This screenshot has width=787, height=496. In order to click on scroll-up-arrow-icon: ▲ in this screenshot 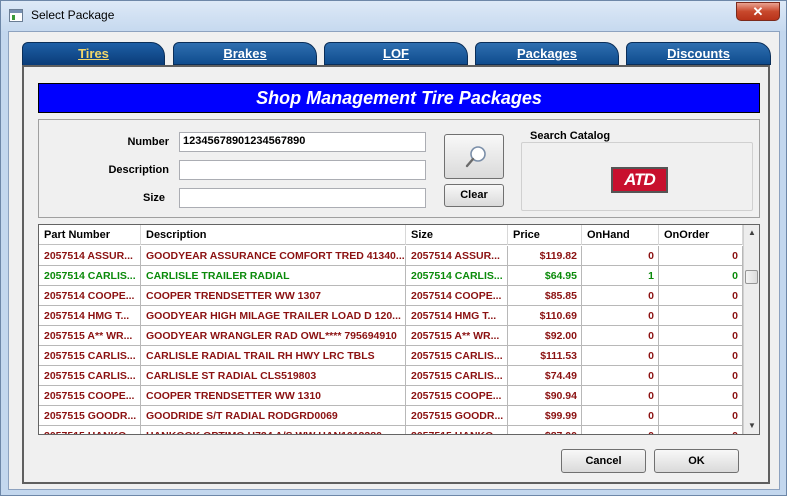, I will do `click(751, 233)`.